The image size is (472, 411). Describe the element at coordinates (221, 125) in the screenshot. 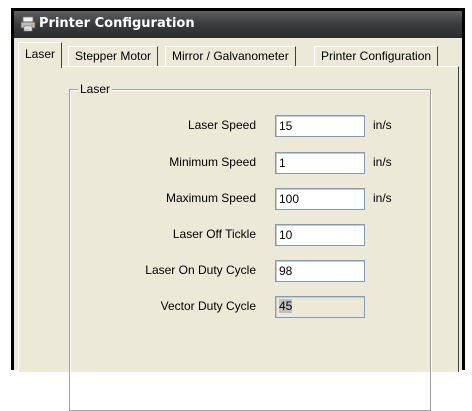

I see `laser-speed-label: Laser Speed` at that location.